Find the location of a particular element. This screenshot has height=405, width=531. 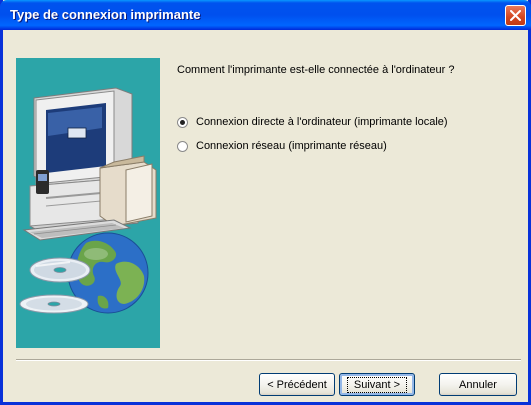

next-button-label: Suivant > is located at coordinates (377, 384).